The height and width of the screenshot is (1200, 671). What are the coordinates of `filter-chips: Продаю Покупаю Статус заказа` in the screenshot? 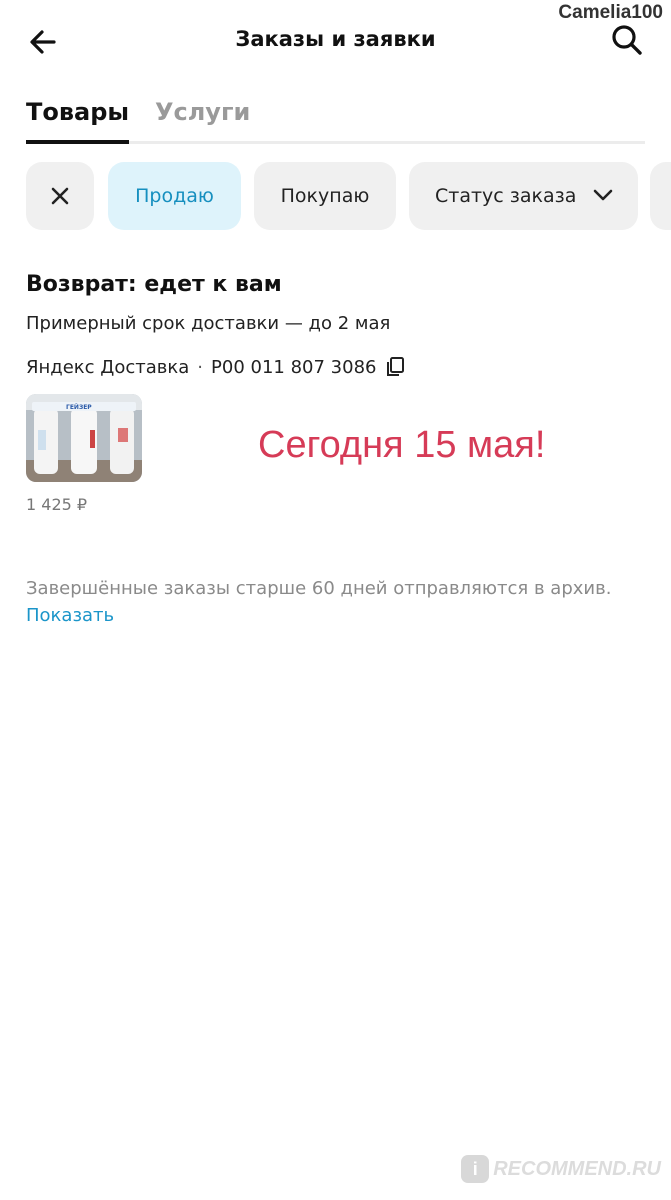 It's located at (348, 196).